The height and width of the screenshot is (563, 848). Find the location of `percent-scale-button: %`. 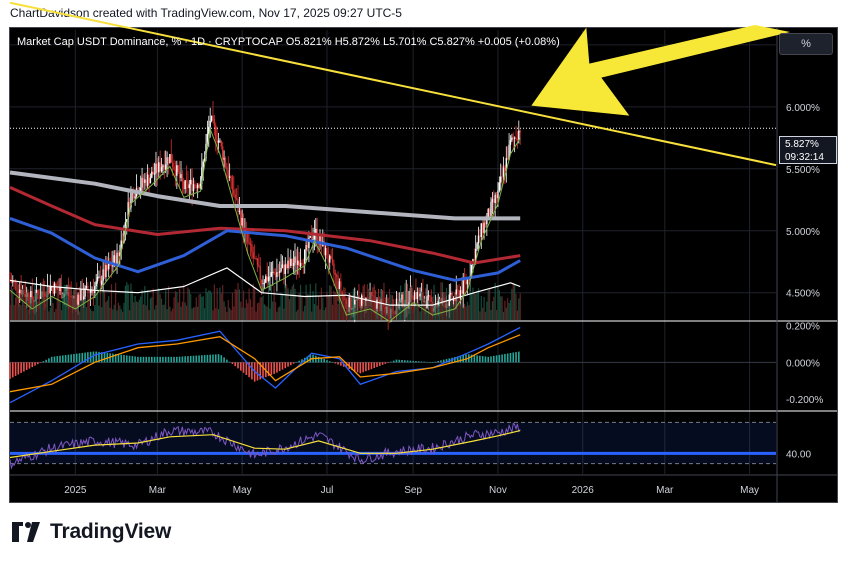

percent-scale-button: % is located at coordinates (806, 44).